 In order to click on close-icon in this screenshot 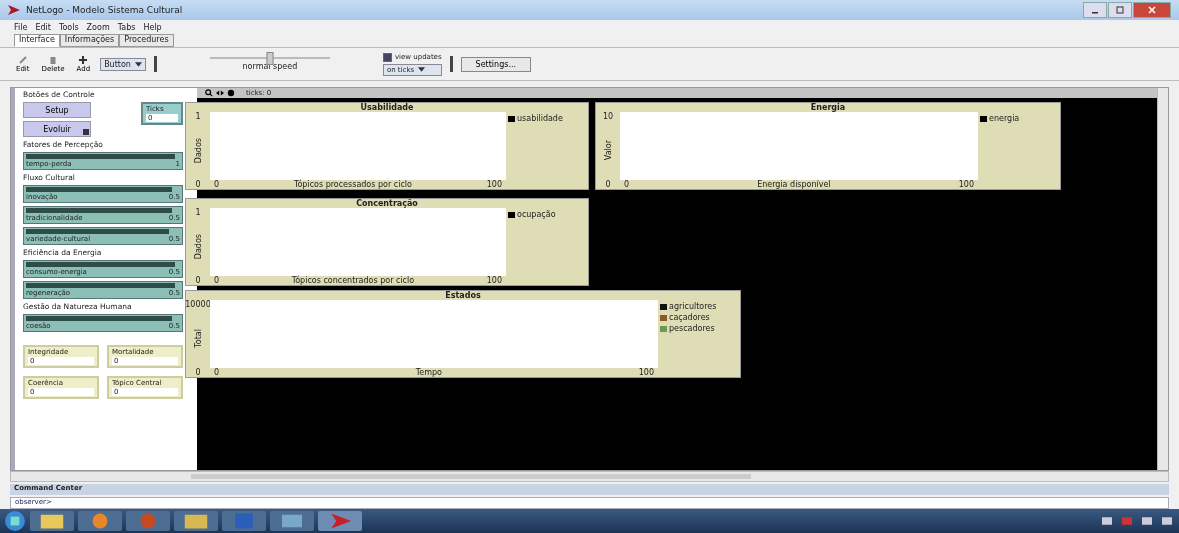, I will do `click(1152, 10)`.